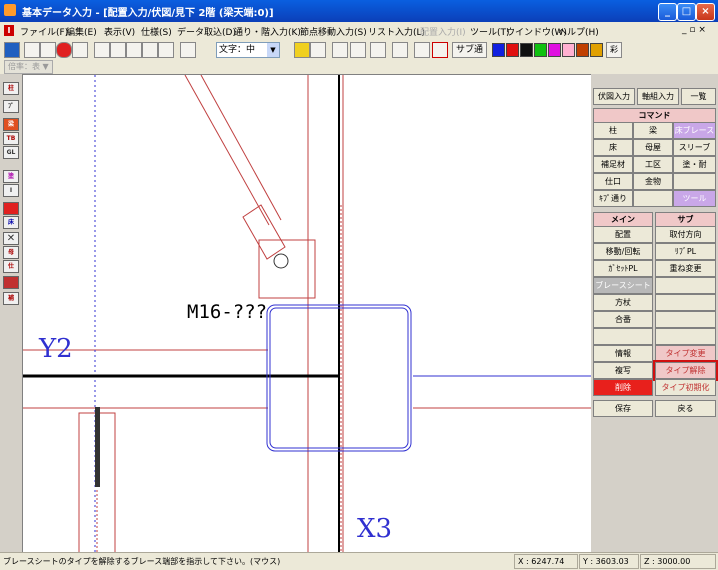  What do you see at coordinates (396, 31) in the screenshot?
I see `menu-list-input: リスト入力(L)` at bounding box center [396, 31].